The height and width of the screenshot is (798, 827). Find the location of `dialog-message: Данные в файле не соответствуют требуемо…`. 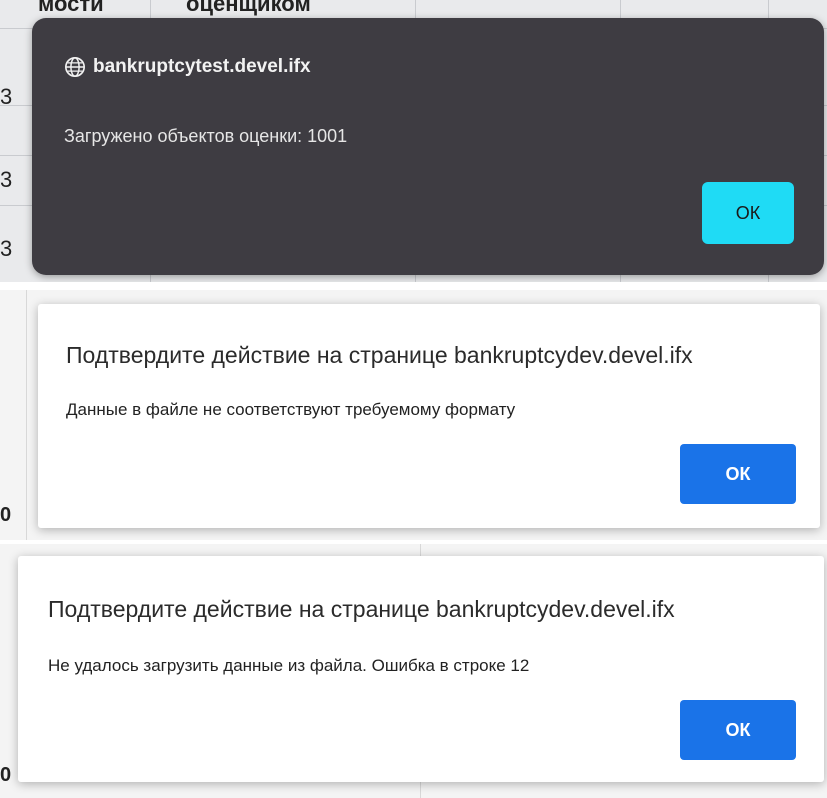

dialog-message: Данные в файле не соответствуют требуемо… is located at coordinates (291, 409).